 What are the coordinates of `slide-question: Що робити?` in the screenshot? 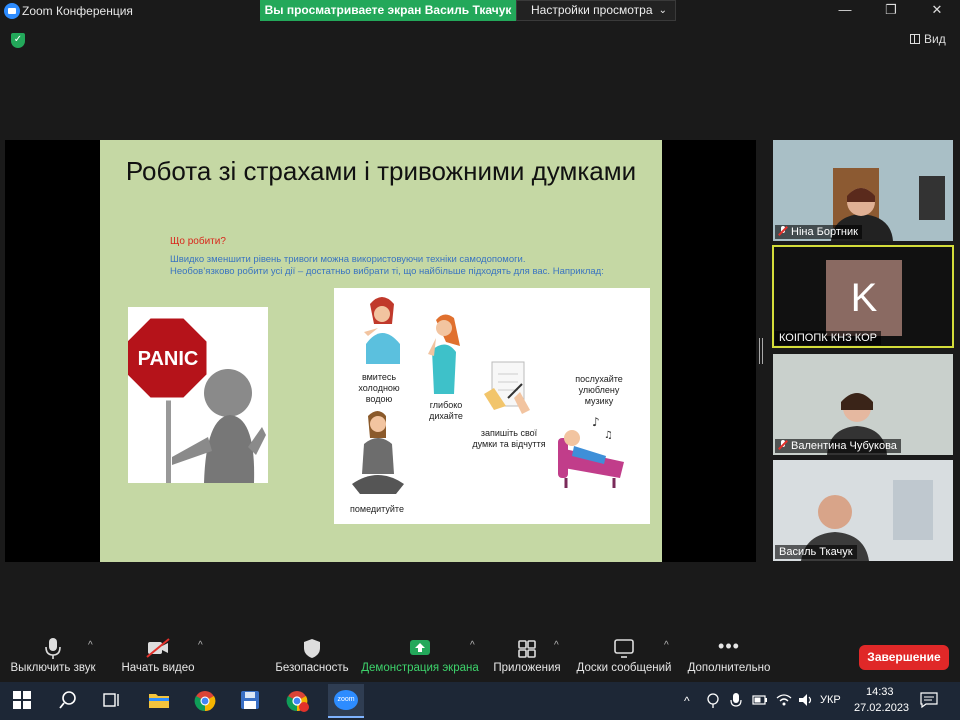 It's located at (198, 241).